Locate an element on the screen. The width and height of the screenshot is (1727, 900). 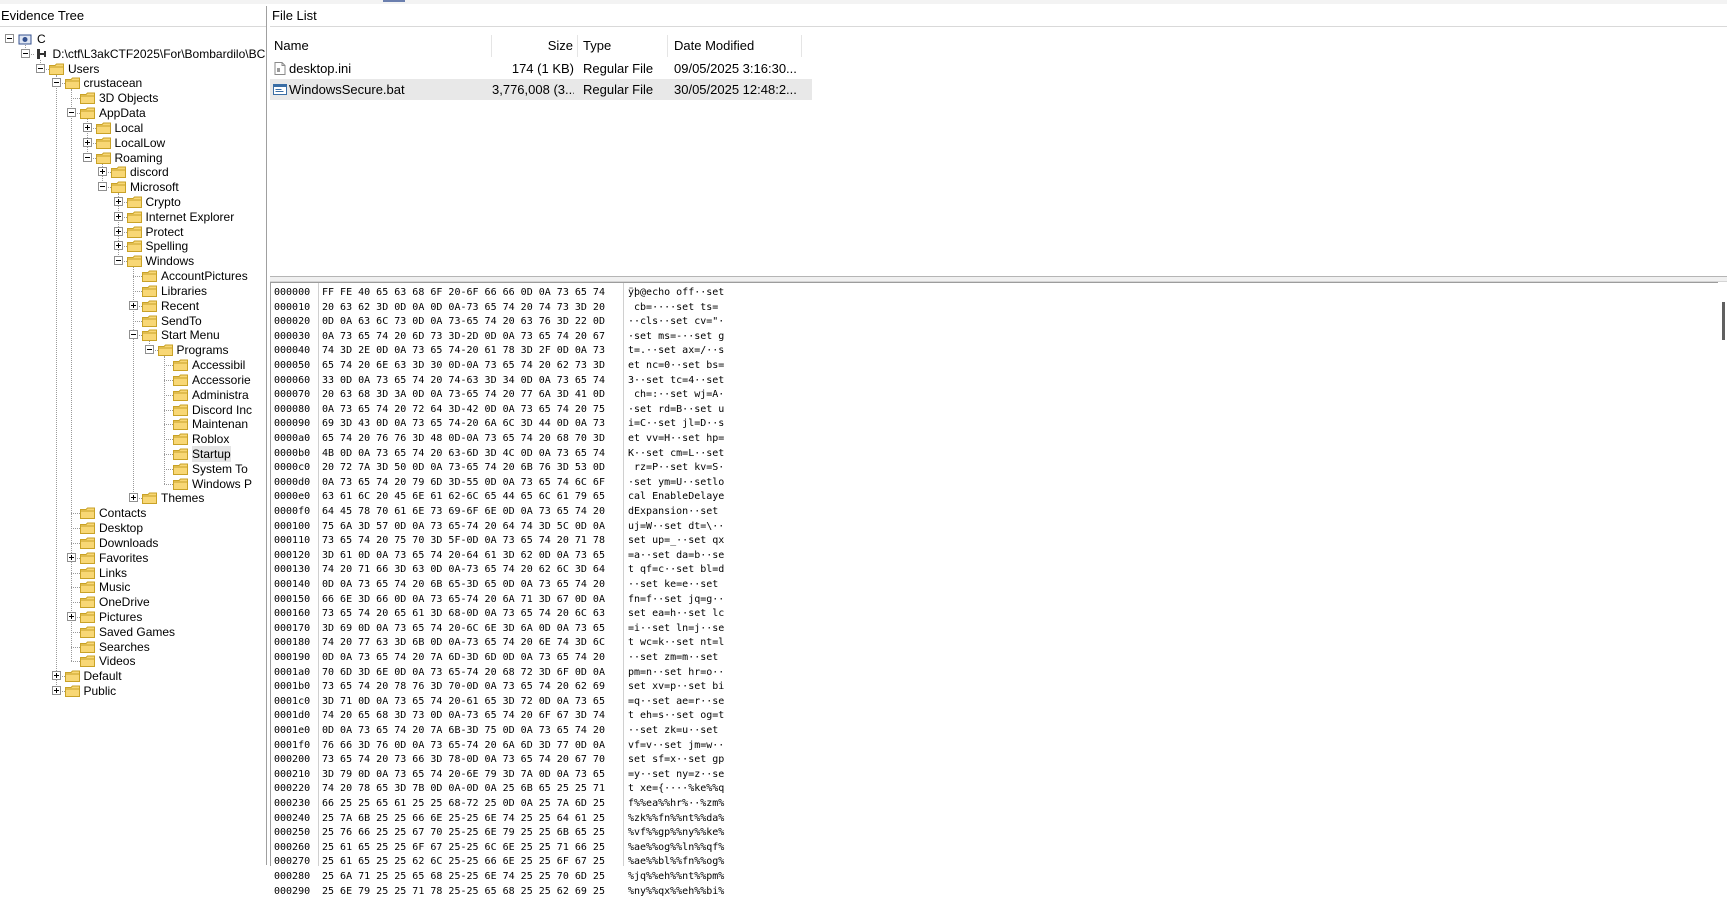
tree-node-discord-inc: Discord Inc is located at coordinates (133, 410).